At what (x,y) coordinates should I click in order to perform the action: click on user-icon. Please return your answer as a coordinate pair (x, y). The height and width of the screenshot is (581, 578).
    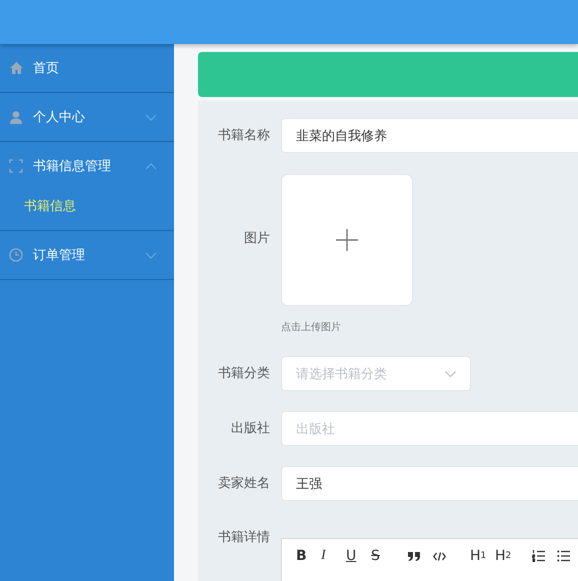
    Looking at the image, I should click on (16, 117).